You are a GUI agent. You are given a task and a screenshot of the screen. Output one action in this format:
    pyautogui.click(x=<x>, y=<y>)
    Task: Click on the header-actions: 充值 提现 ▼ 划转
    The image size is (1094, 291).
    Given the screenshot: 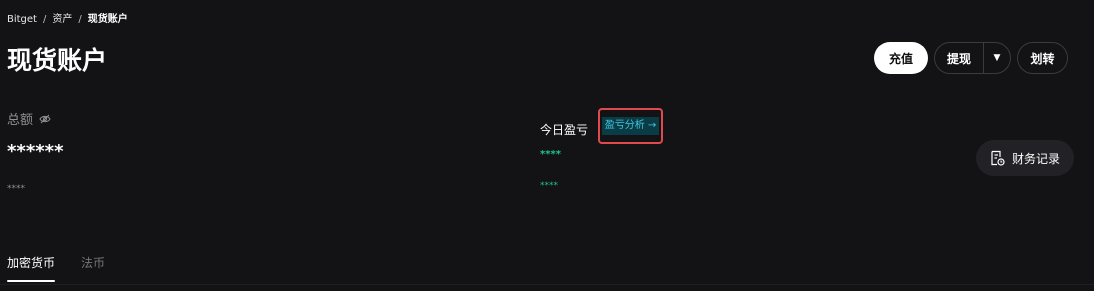 What is the action you would take?
    pyautogui.click(x=971, y=58)
    